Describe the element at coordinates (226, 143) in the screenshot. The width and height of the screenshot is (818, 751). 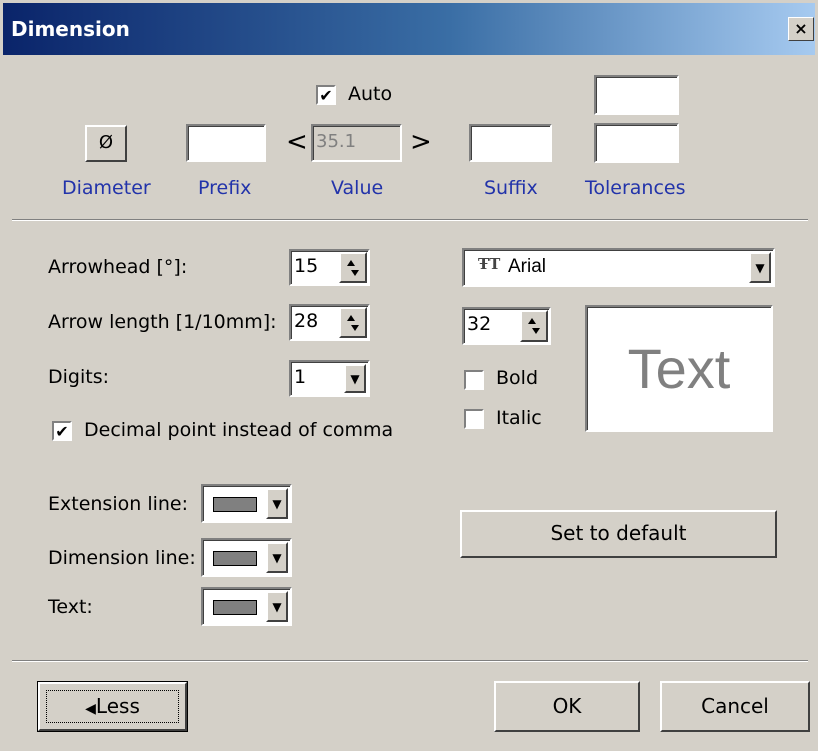
I see `prefix-input` at that location.